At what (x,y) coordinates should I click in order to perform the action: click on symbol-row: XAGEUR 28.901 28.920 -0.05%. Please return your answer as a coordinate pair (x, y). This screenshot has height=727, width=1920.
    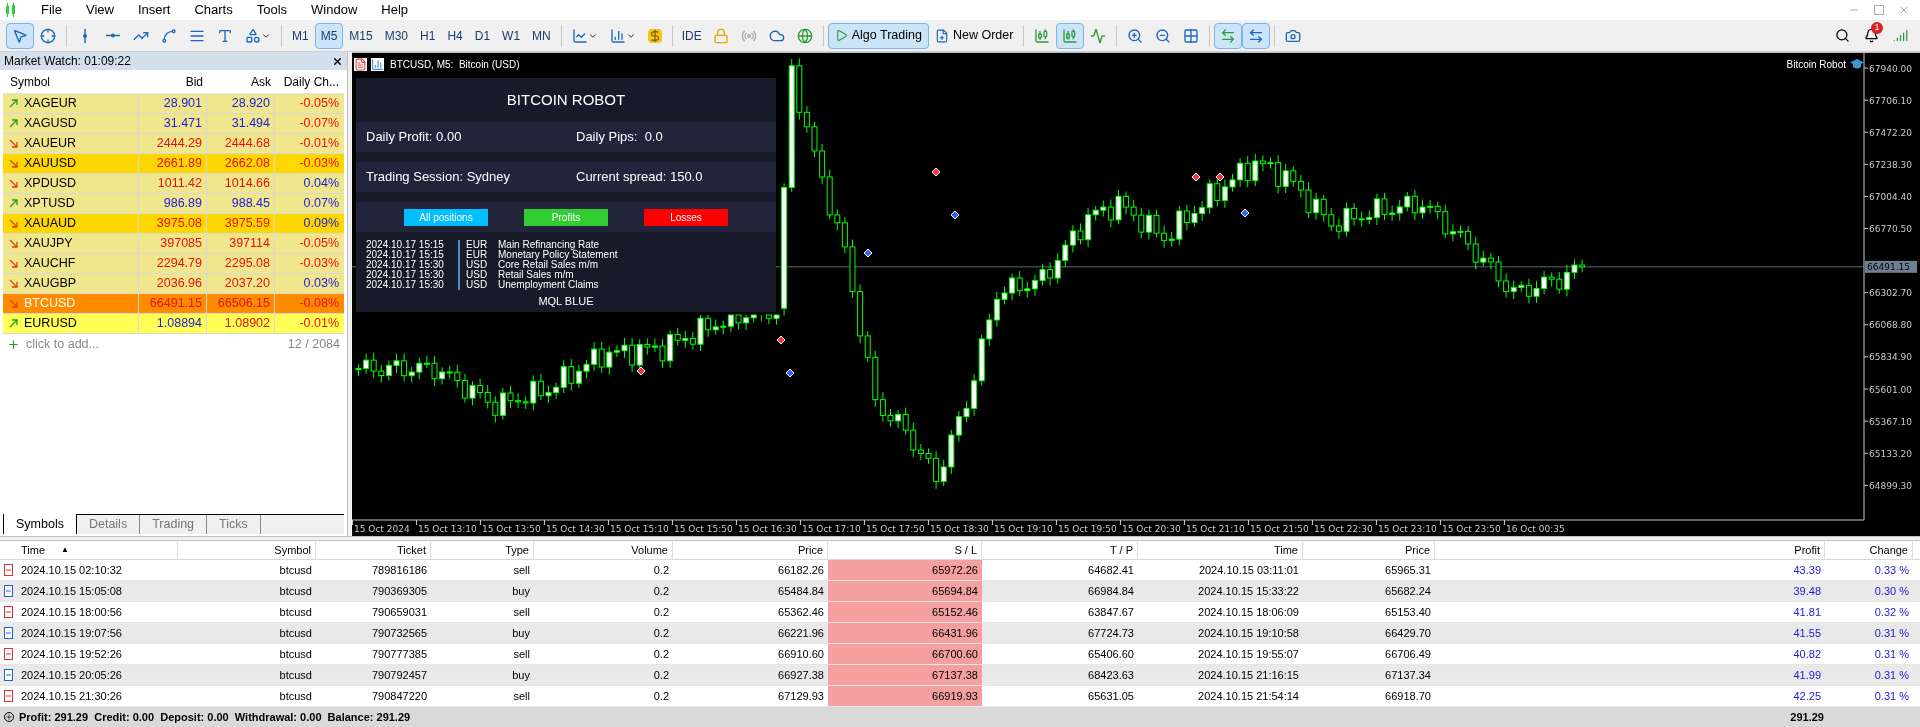
    Looking at the image, I should click on (173, 104).